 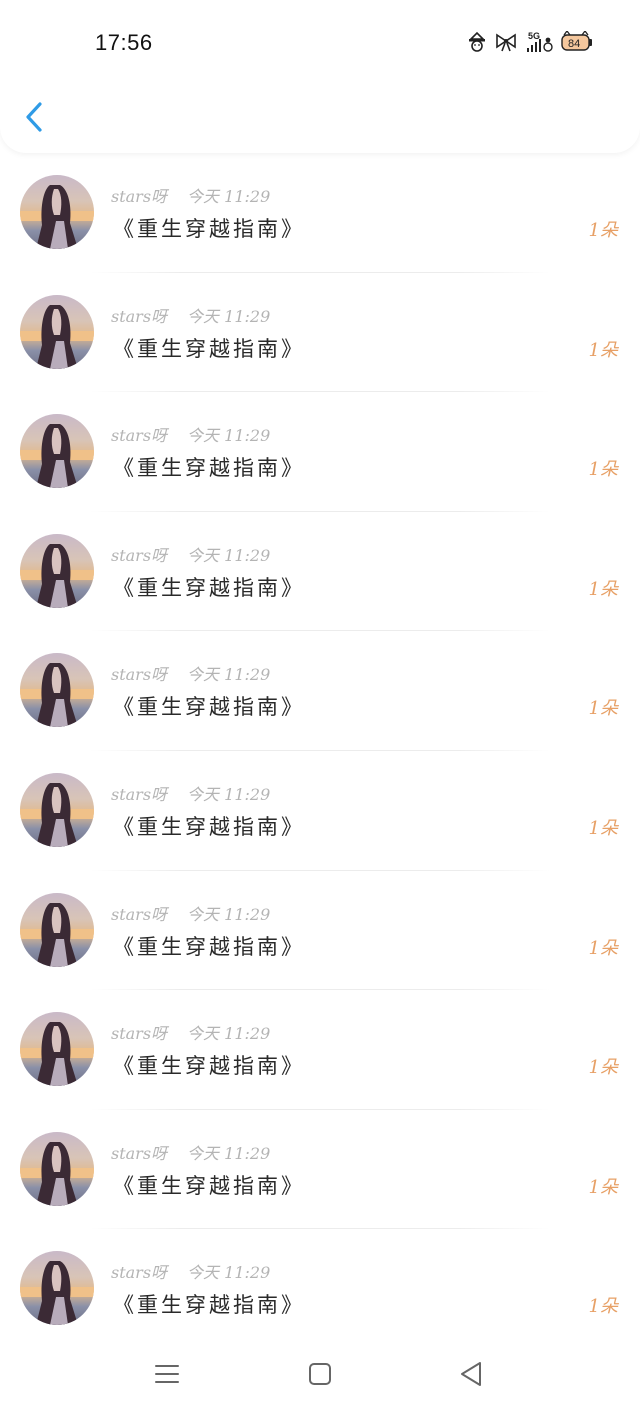 I want to click on menu-button, so click(x=167, y=1376).